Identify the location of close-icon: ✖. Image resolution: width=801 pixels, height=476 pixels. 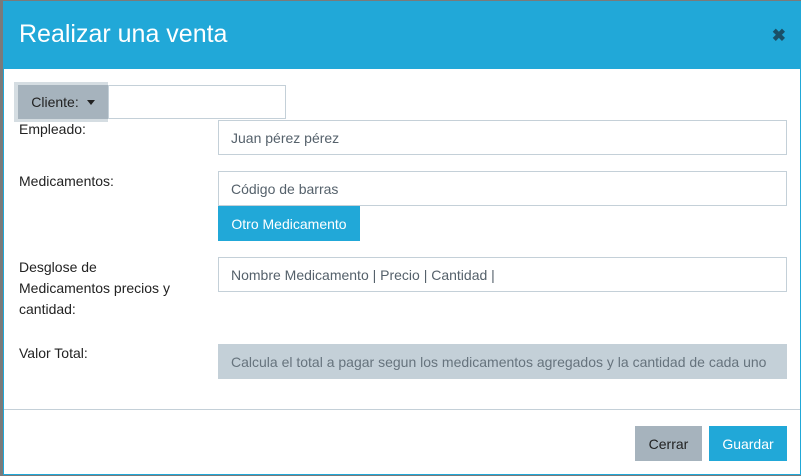
(779, 36).